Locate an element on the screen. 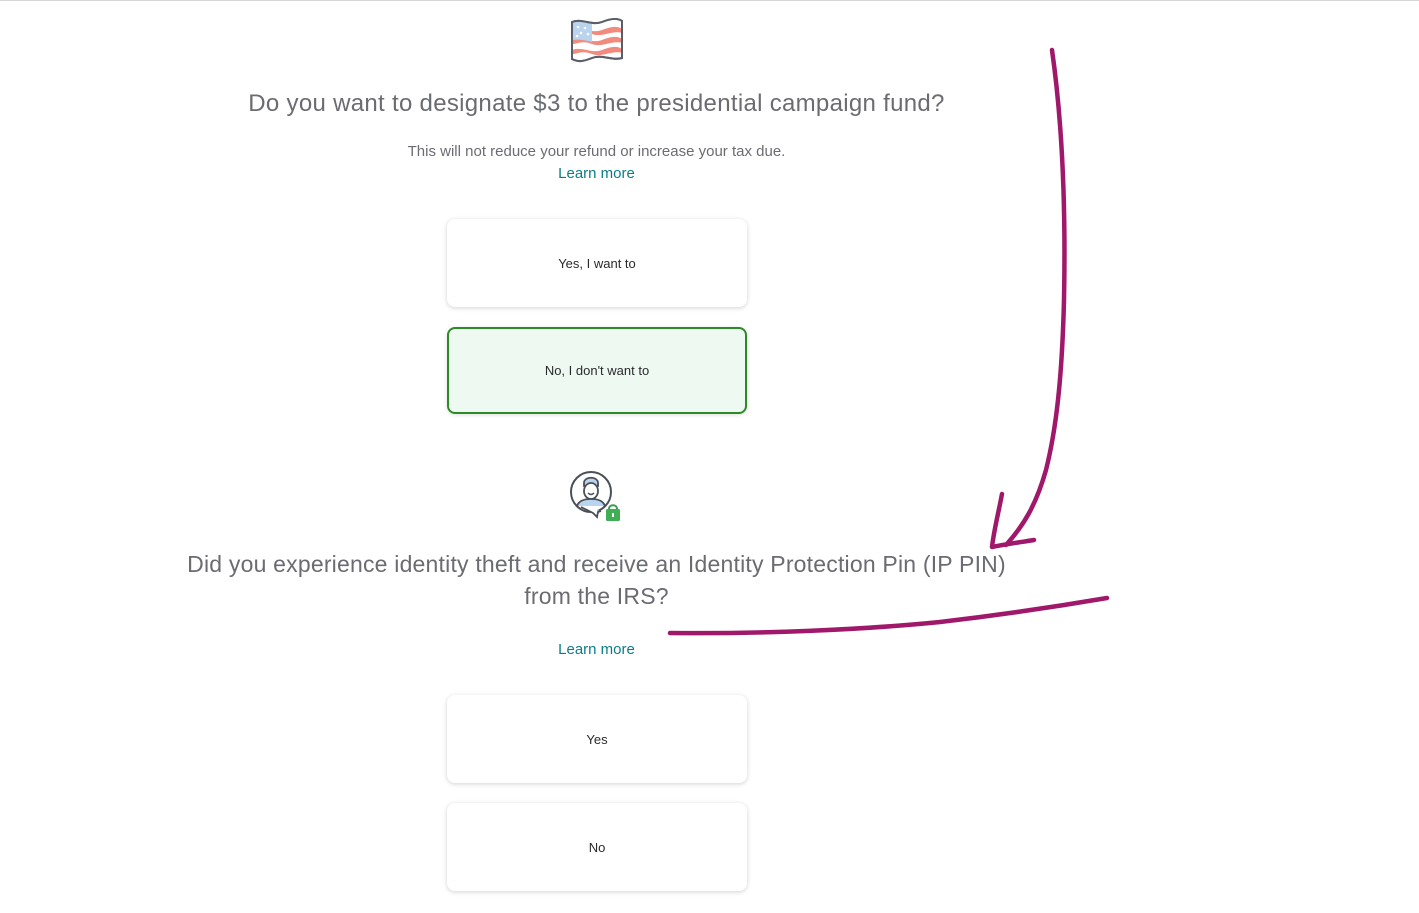 The width and height of the screenshot is (1419, 913). choice-label: Yes, I want to is located at coordinates (597, 263).